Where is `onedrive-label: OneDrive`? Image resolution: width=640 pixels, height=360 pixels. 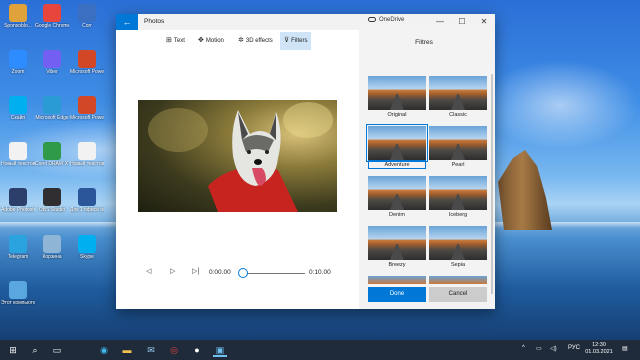 onedrive-label: OneDrive is located at coordinates (392, 20).